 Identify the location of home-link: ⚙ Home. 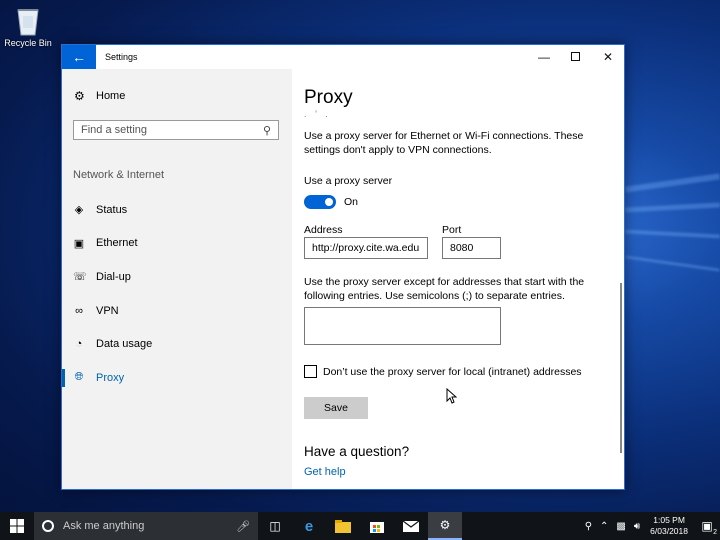
(99, 96).